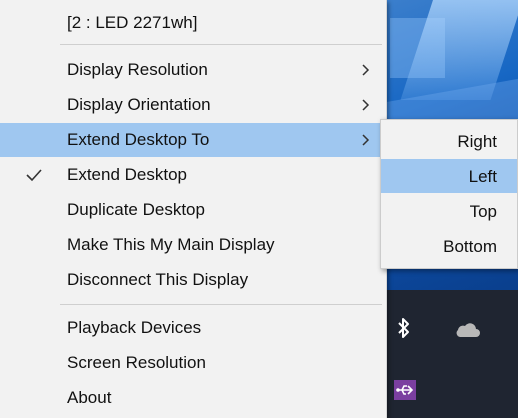 This screenshot has width=518, height=418. What do you see at coordinates (34, 175) in the screenshot?
I see `checkmark-icon` at bounding box center [34, 175].